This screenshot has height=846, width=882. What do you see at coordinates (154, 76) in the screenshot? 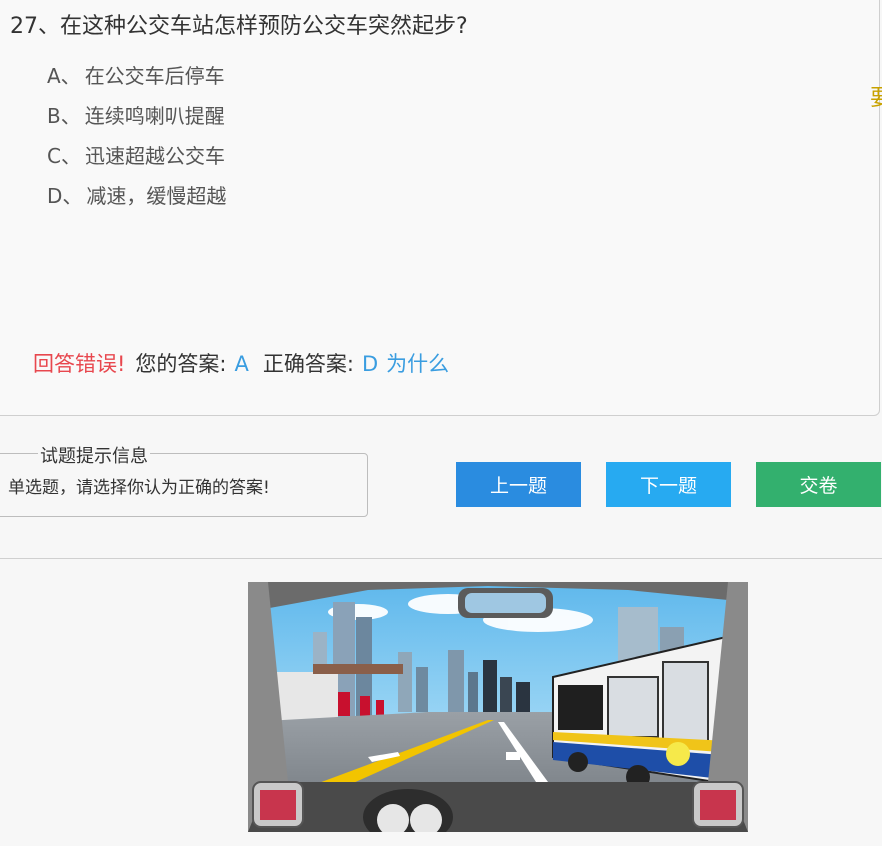
I see `option-text: 在公交车后停车` at bounding box center [154, 76].